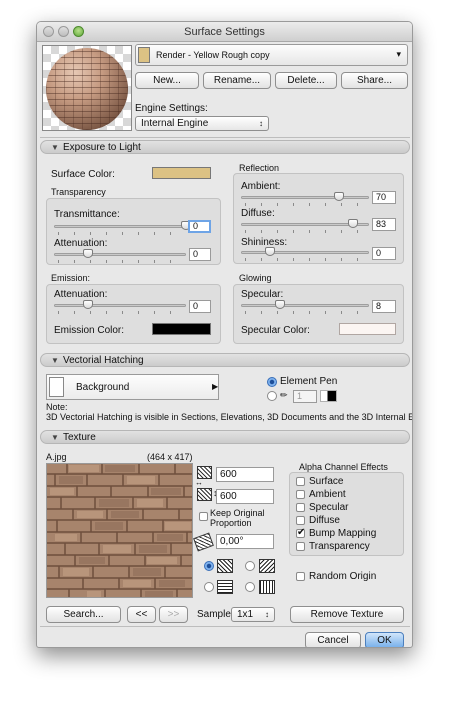 The width and height of the screenshot is (450, 701). I want to click on glowing-group-label: Glowing, so click(255, 278).